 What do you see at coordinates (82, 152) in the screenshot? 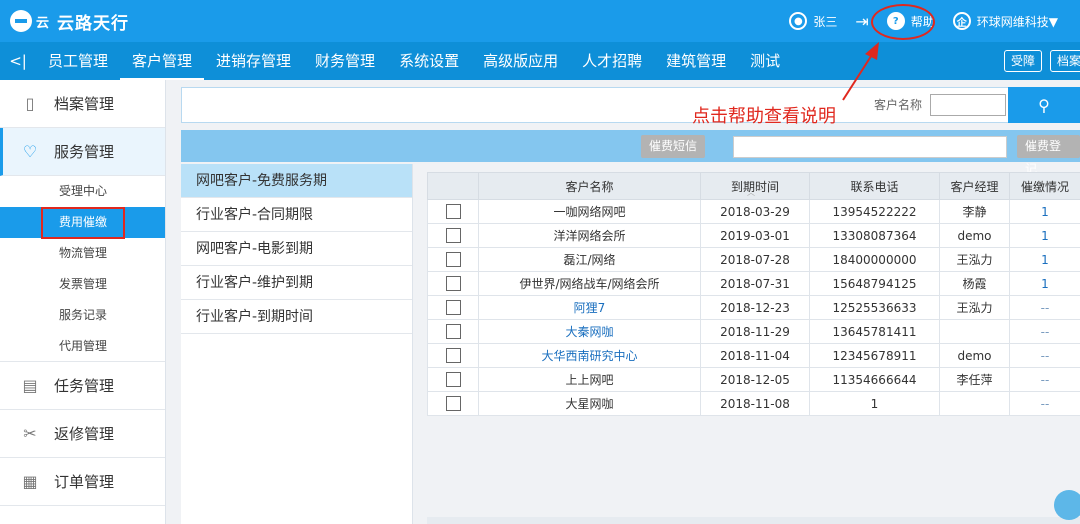
I see `sidebar-item-service: ♡ 服务管理` at bounding box center [82, 152].